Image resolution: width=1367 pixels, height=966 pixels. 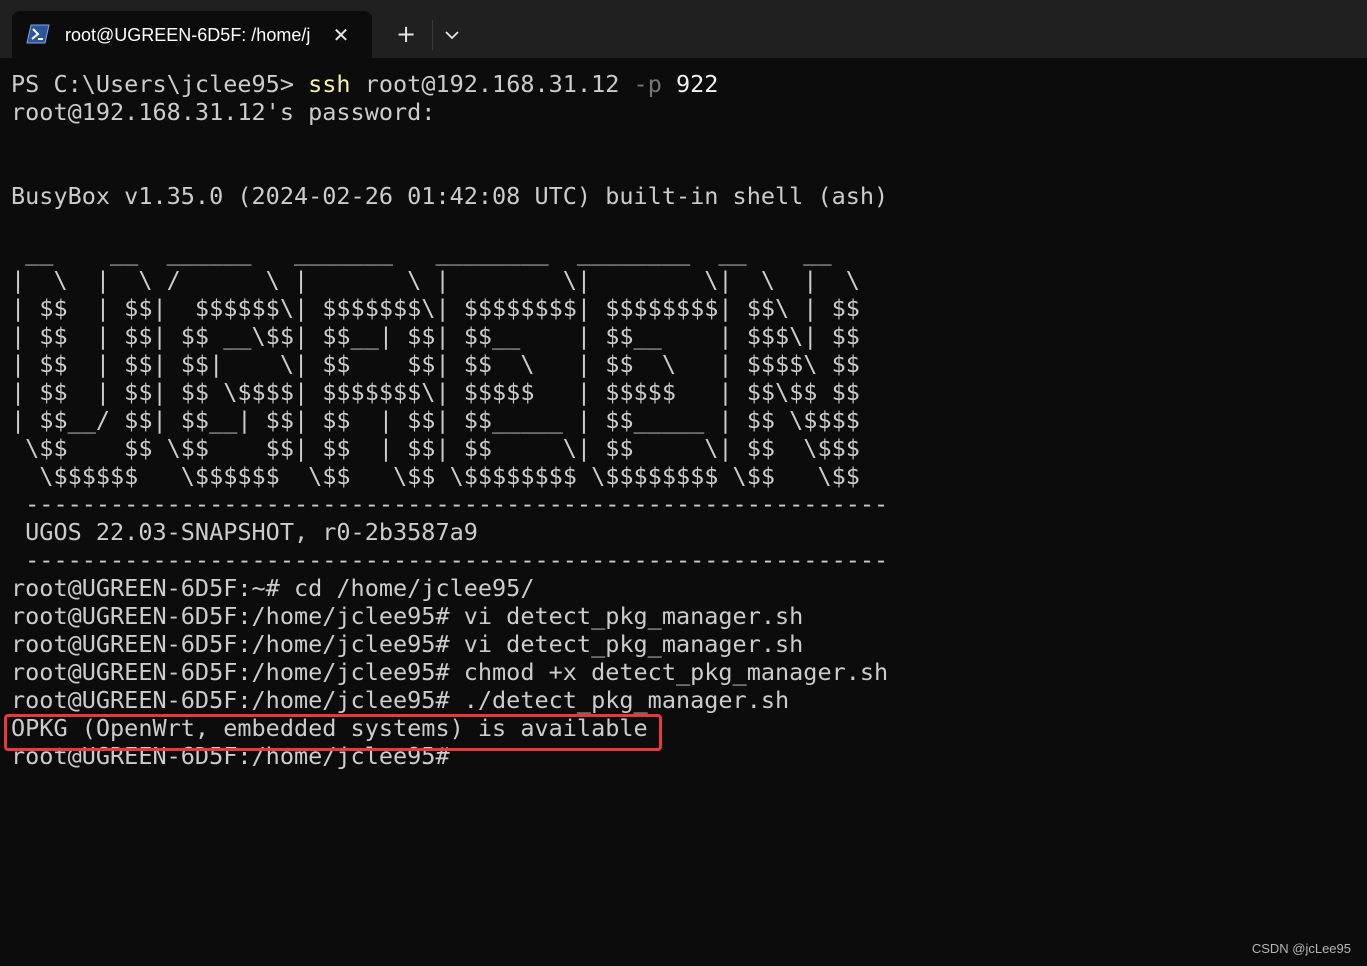 What do you see at coordinates (160, 84) in the screenshot?
I see `ps-prompt: PS C:\Users\jclee95>` at bounding box center [160, 84].